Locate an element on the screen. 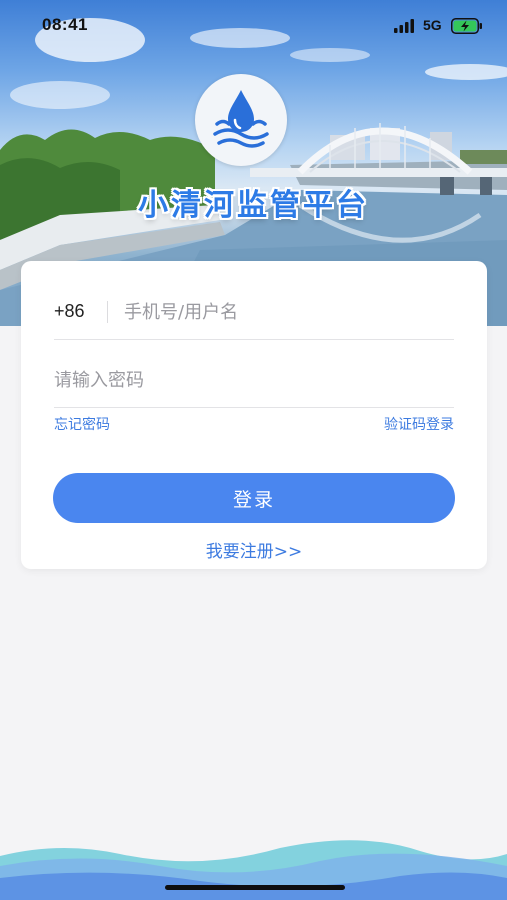  cellular-signal-icon is located at coordinates (404, 26).